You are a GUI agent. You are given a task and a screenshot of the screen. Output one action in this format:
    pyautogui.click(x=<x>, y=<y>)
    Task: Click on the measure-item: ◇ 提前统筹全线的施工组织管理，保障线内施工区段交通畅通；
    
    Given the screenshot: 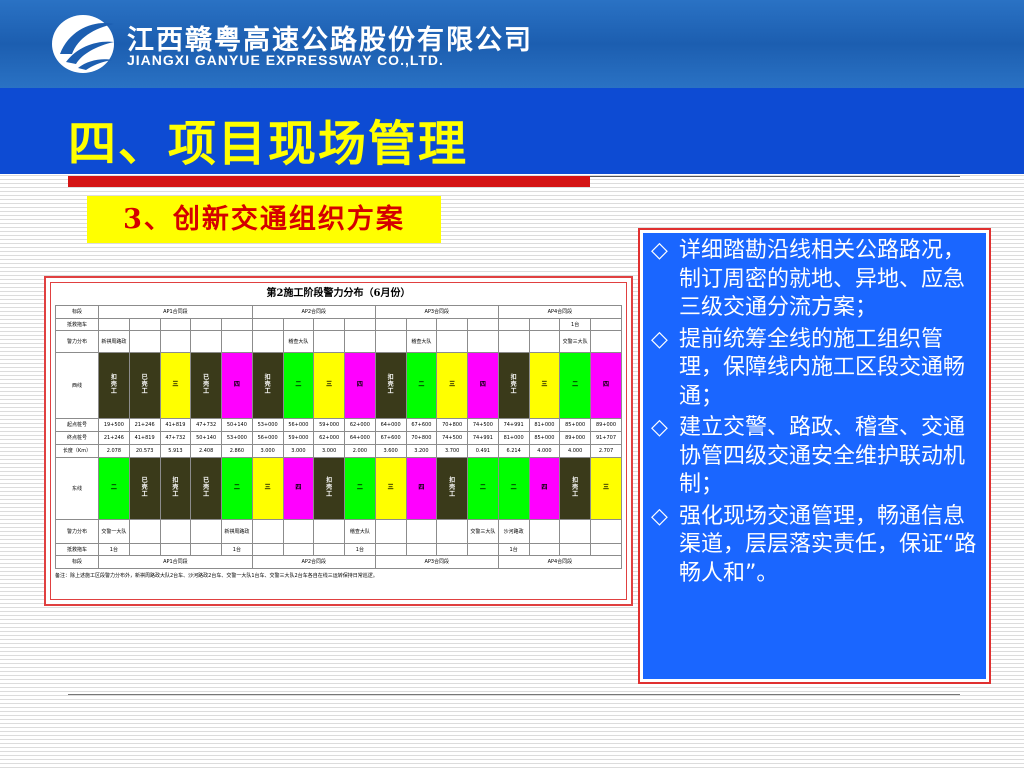 What is the action you would take?
    pyautogui.click(x=815, y=369)
    